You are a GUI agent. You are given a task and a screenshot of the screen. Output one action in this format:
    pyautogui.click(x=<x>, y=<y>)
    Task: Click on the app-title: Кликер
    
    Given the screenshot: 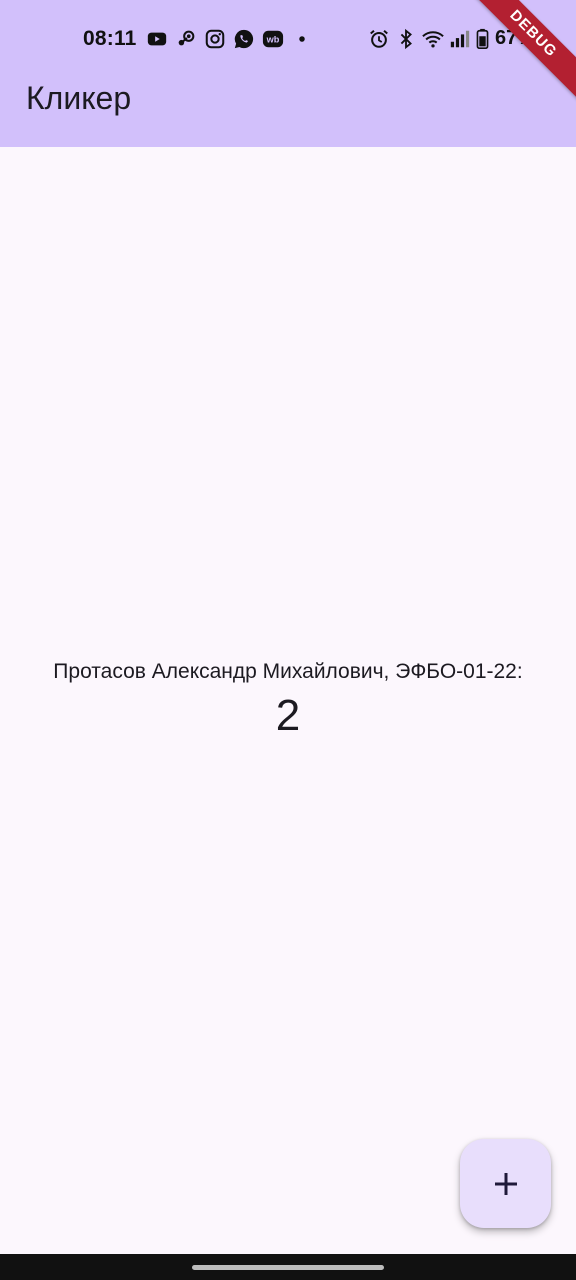 What is the action you would take?
    pyautogui.click(x=79, y=98)
    